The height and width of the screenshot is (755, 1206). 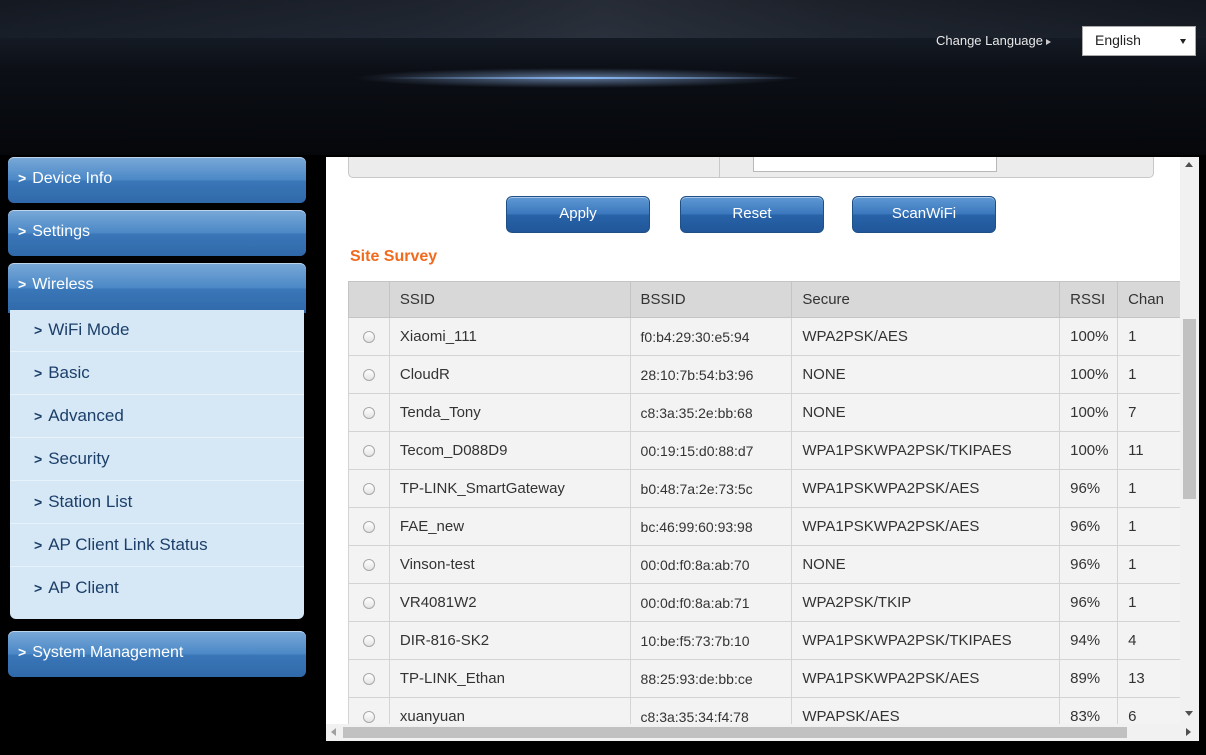 What do you see at coordinates (1188, 732) in the screenshot?
I see `scroll-right-arrow-icon` at bounding box center [1188, 732].